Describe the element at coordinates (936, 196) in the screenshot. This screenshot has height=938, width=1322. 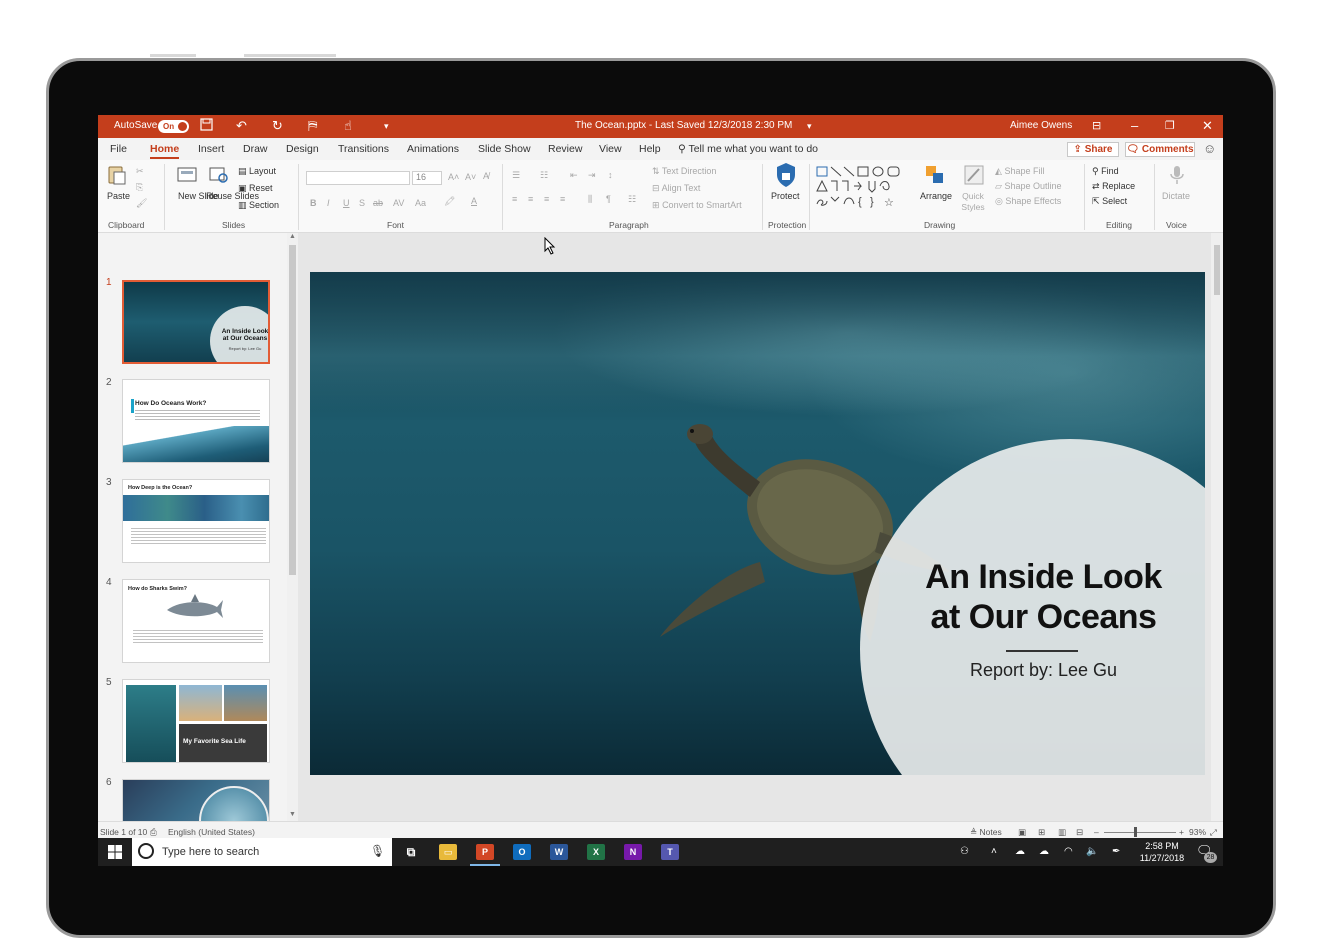
I see `arrange-button: Arrange` at that location.